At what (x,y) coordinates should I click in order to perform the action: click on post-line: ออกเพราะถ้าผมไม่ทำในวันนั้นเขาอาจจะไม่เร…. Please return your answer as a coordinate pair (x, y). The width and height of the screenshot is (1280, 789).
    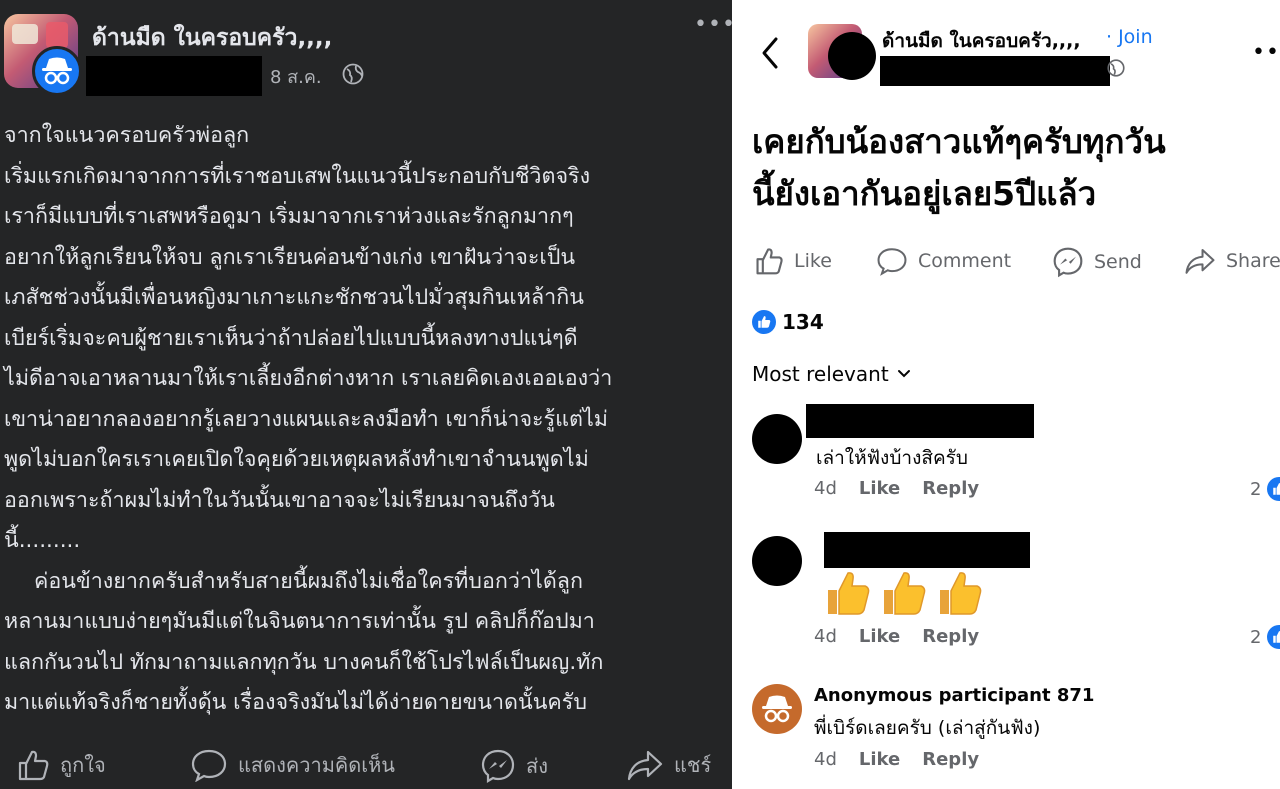
    Looking at the image, I should click on (279, 500).